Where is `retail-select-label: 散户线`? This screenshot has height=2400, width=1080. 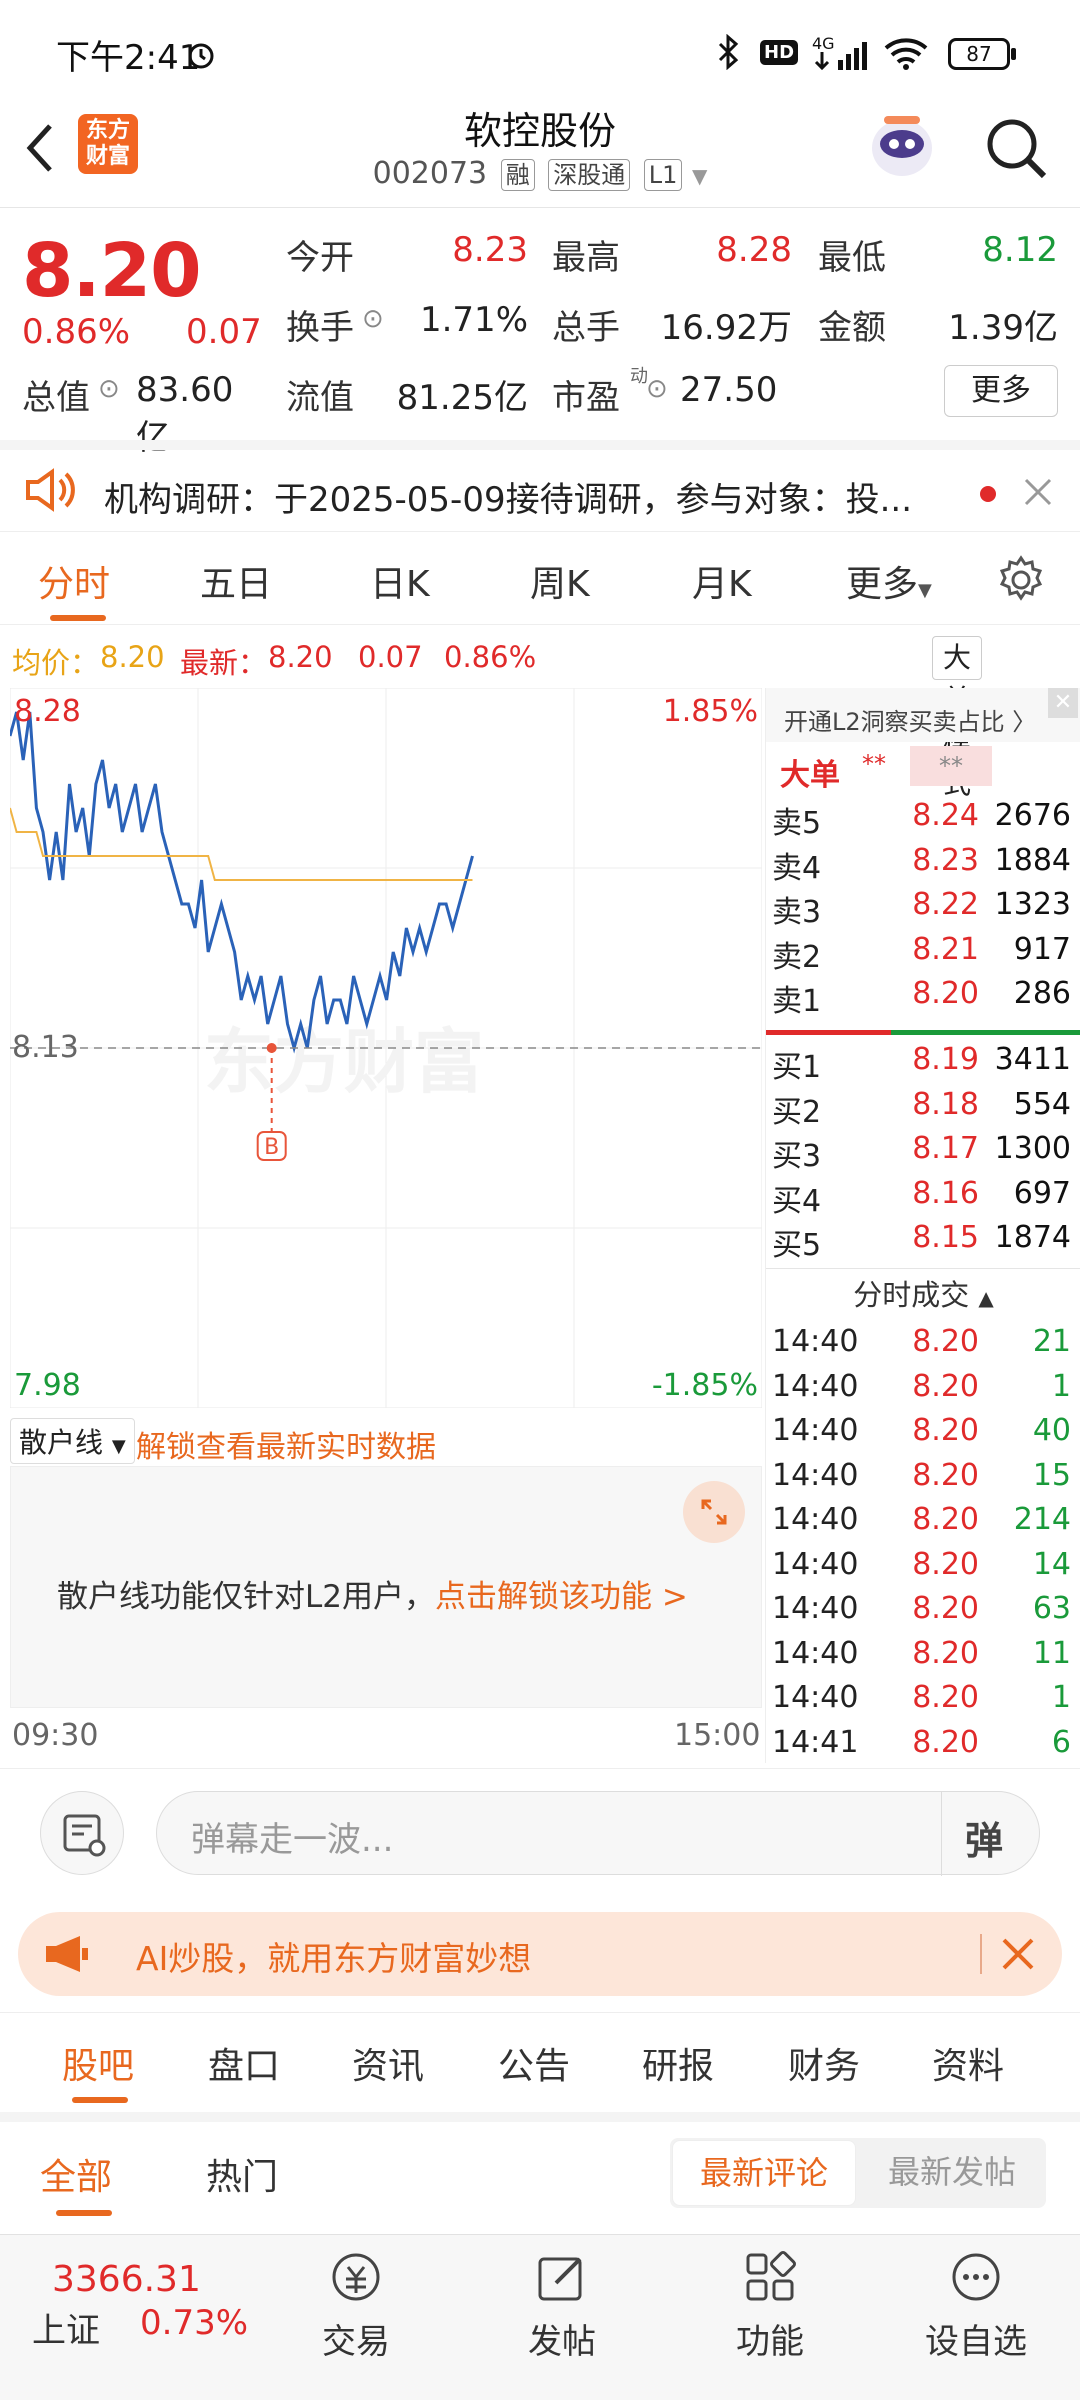 retail-select-label: 散户线 is located at coordinates (61, 1442).